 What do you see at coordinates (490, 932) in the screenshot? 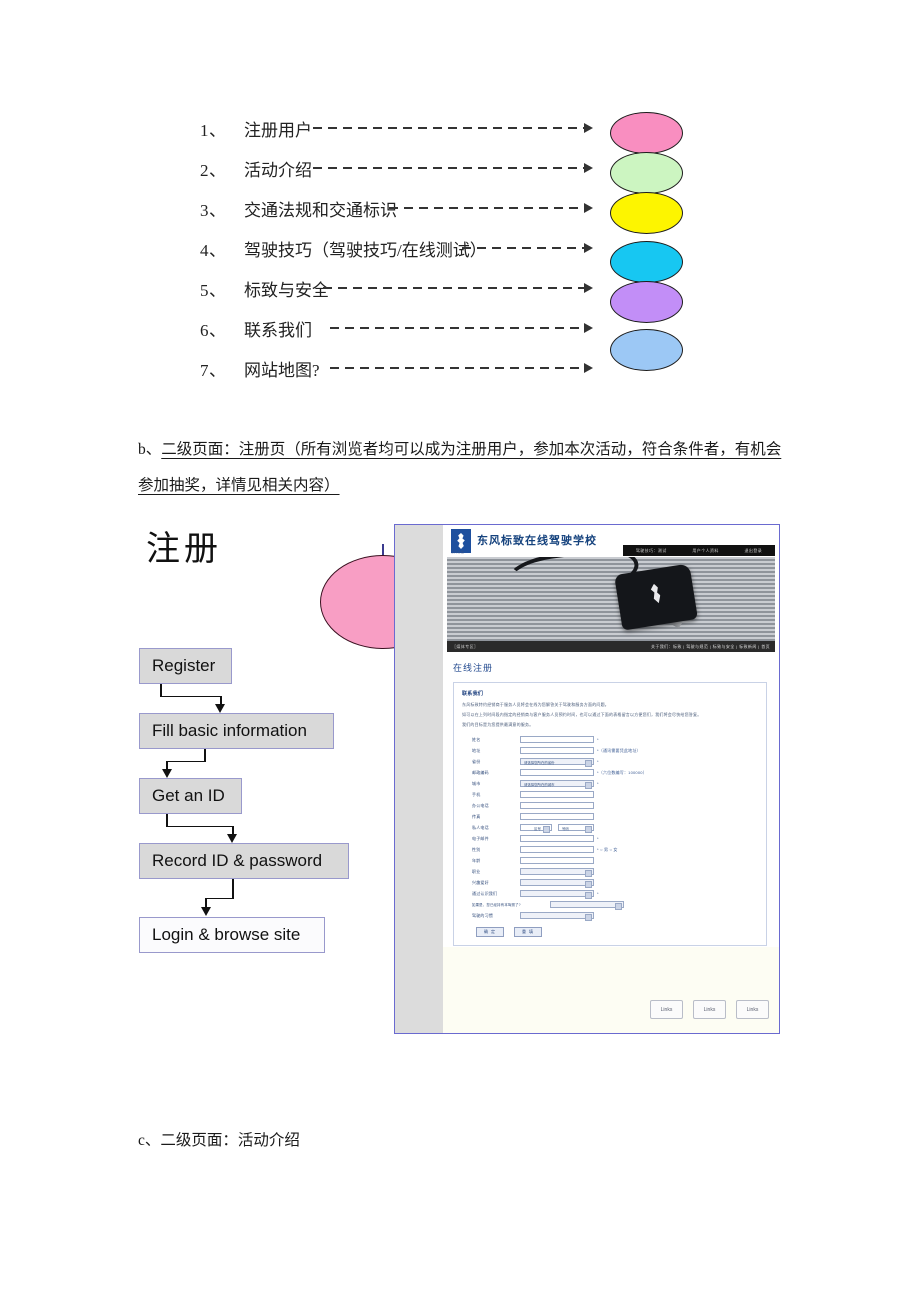
I see `mock-submit-button: 确 定` at bounding box center [490, 932].